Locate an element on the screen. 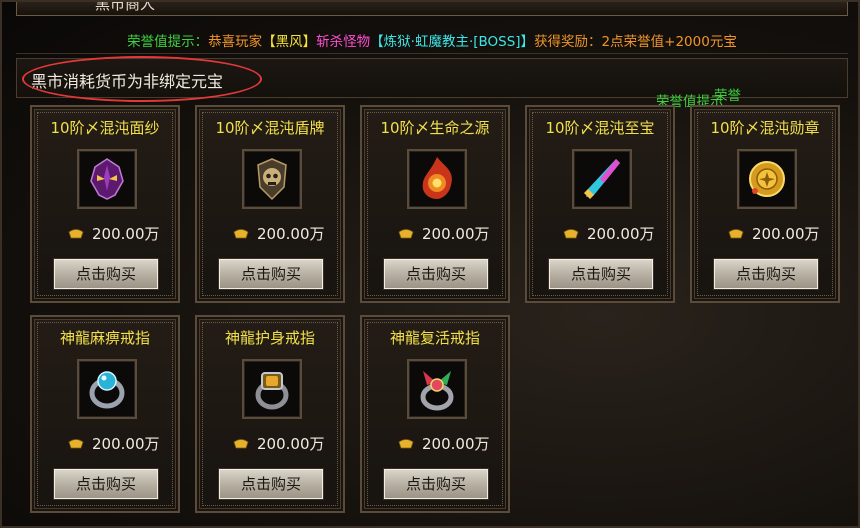 The image size is (860, 528). notice-player: 【黑风】 is located at coordinates (289, 42).